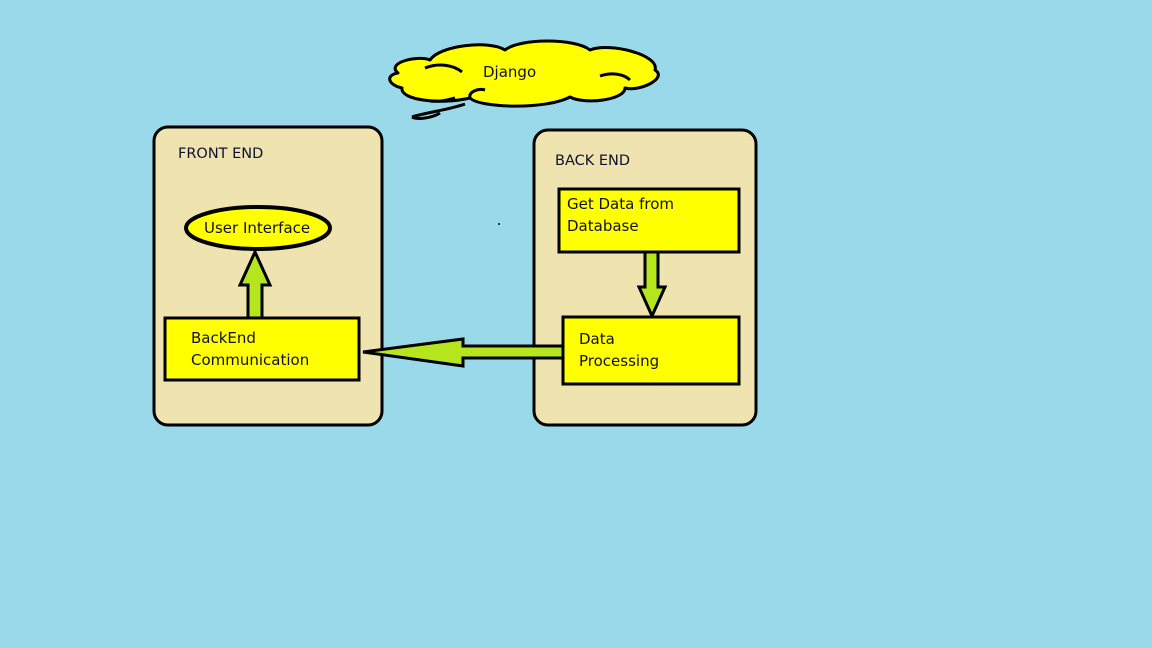 The height and width of the screenshot is (648, 1152). I want to click on front-end-title: FRONT END, so click(221, 154).